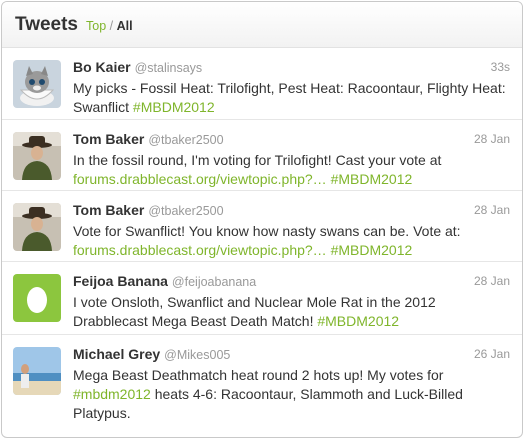 The image size is (524, 438). I want to click on tweet-author-handle: @Mikes005, so click(197, 355).